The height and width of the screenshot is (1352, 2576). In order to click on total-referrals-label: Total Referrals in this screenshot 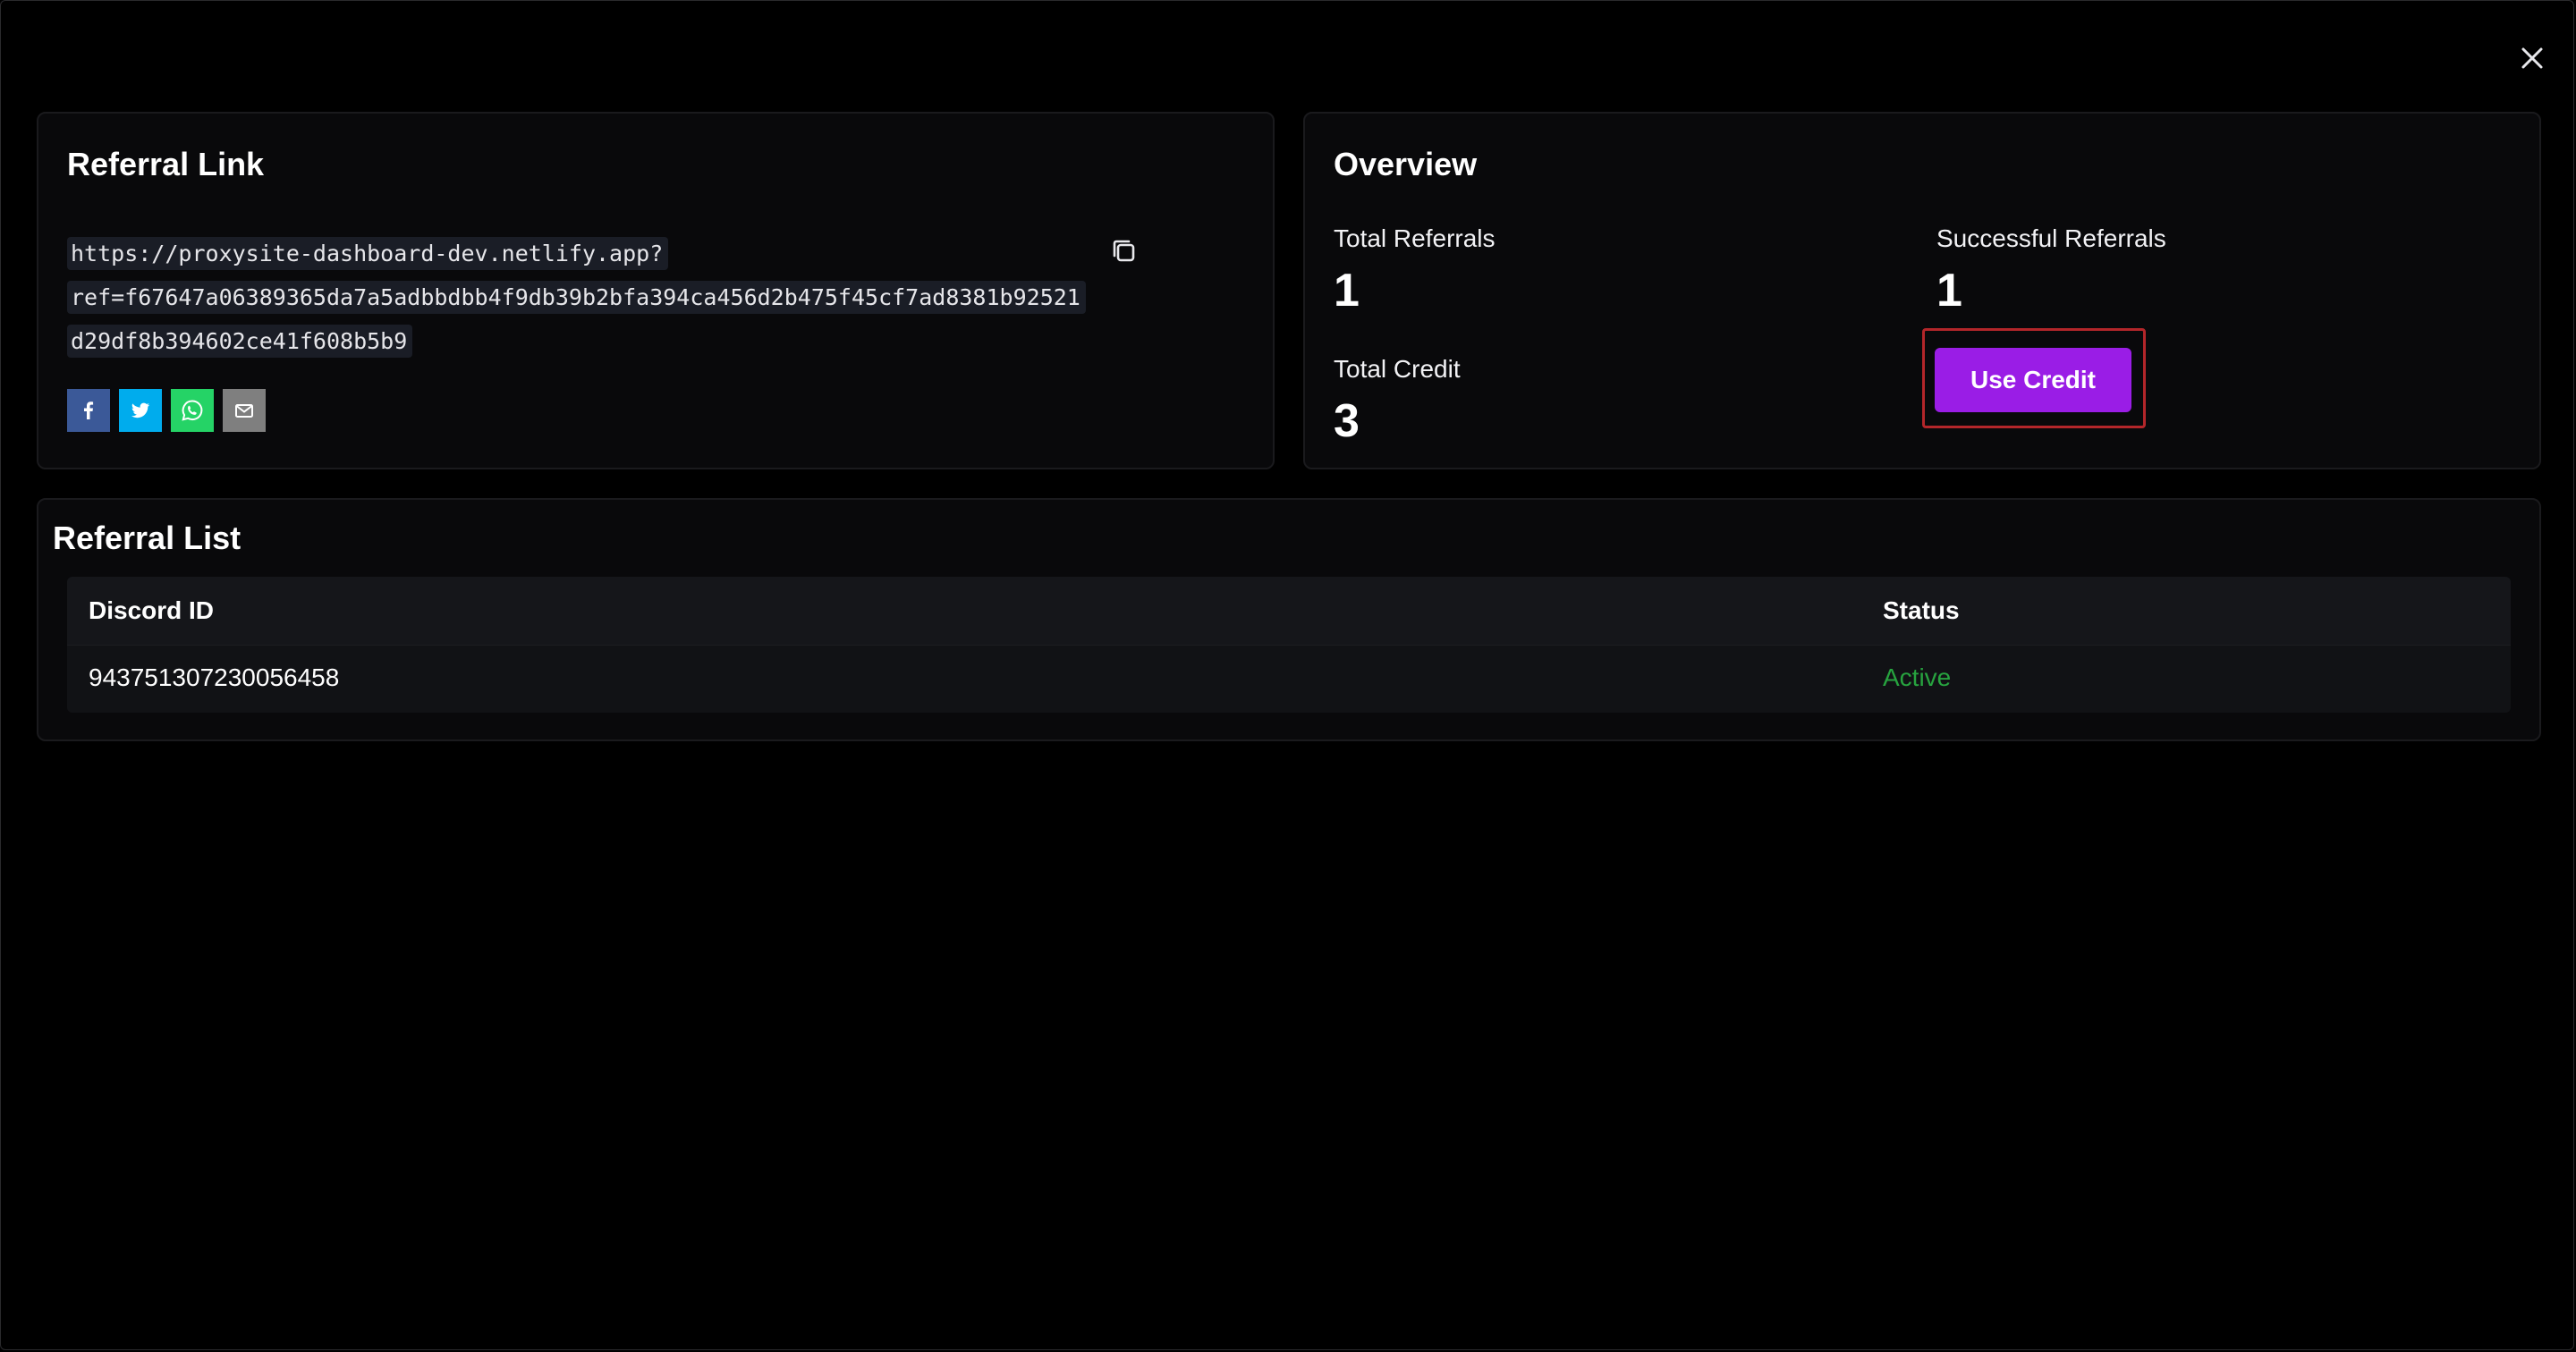, I will do `click(1415, 238)`.